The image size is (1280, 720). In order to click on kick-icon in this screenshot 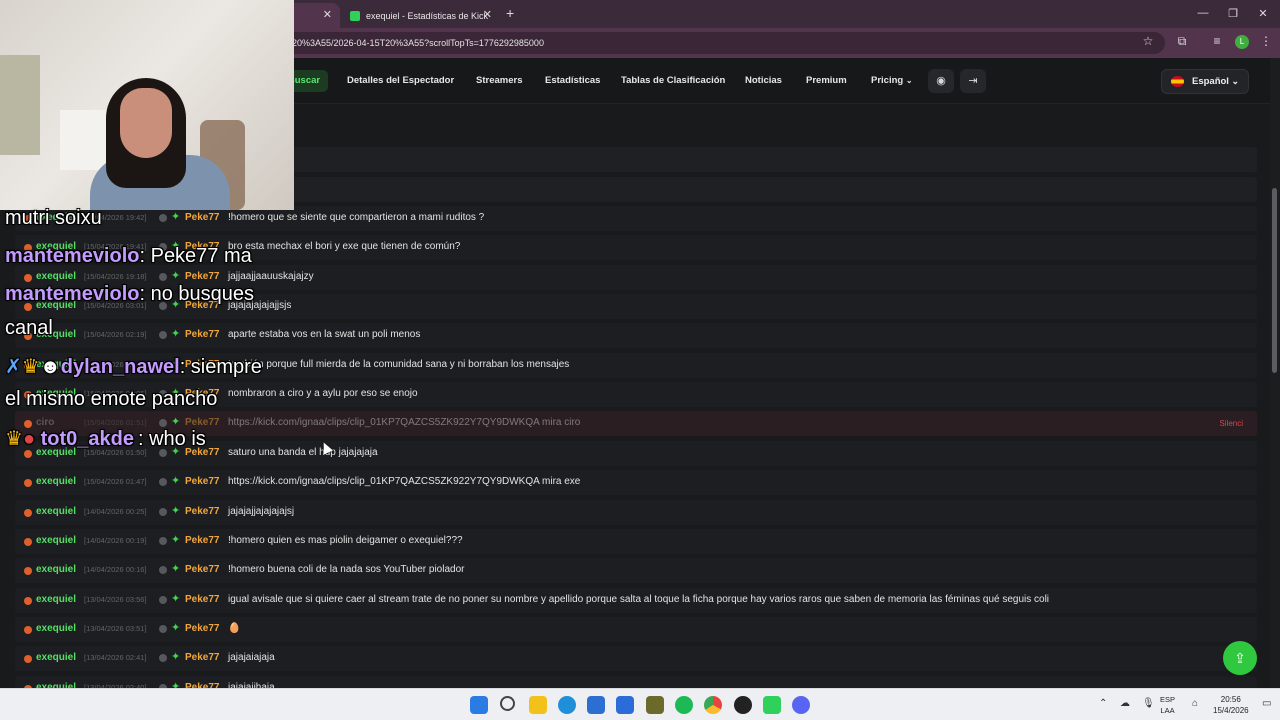, I will do `click(772, 705)`.